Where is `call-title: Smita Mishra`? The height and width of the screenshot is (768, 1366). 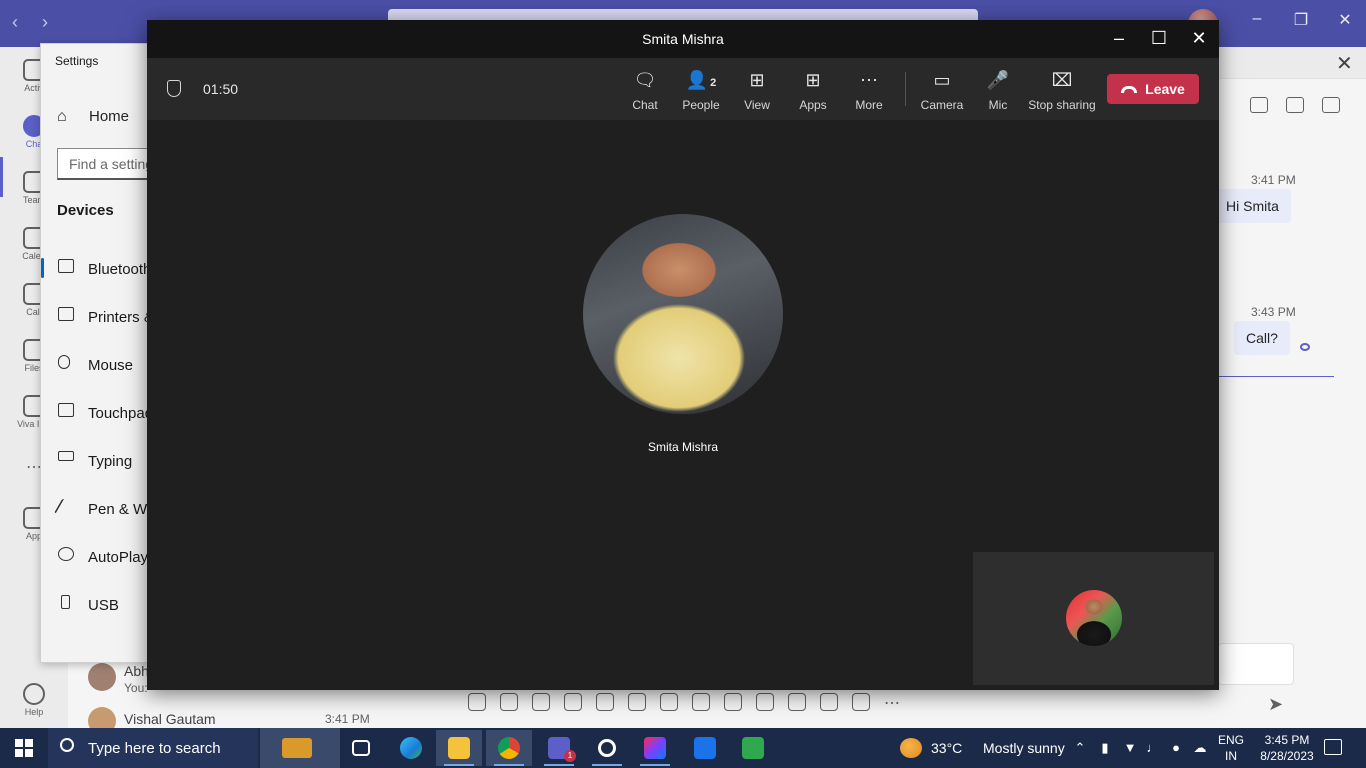
call-title: Smita Mishra is located at coordinates (683, 39).